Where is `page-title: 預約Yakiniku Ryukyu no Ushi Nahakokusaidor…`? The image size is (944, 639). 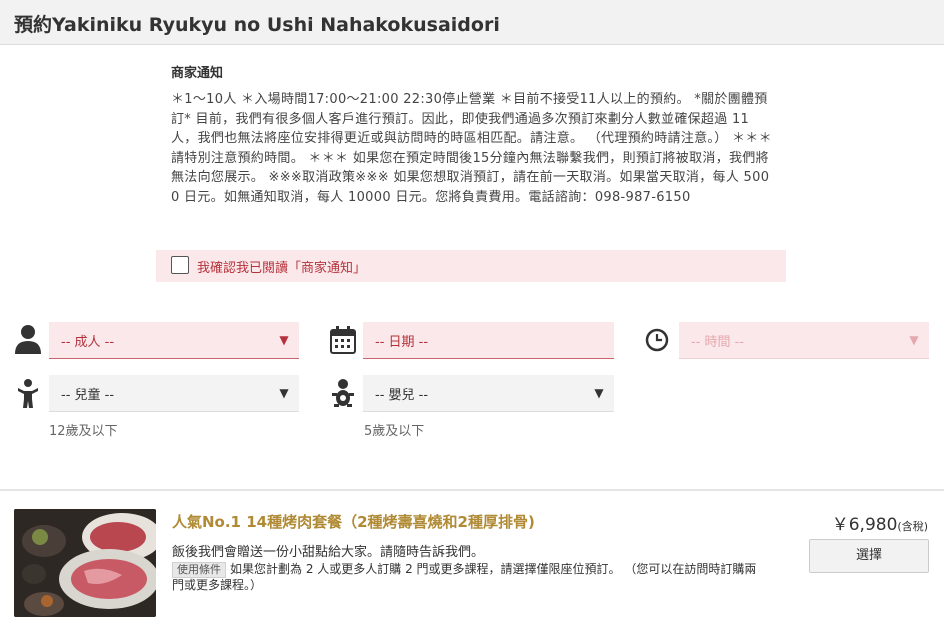
page-title: 預約Yakiniku Ryukyu no Ushi Nahakokusaidor… is located at coordinates (257, 25).